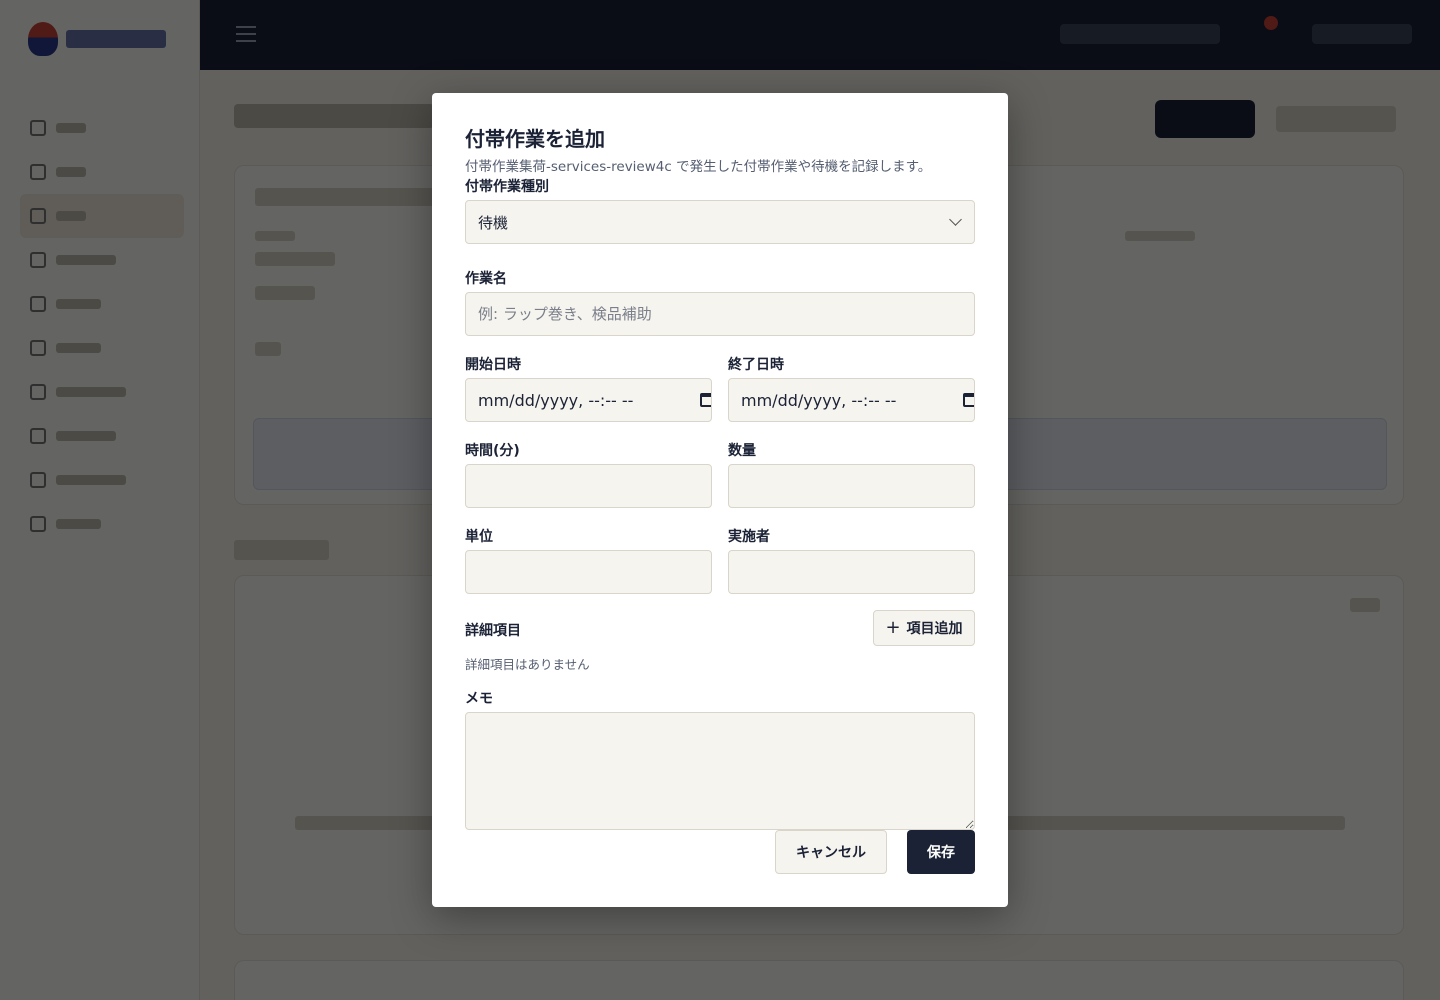 Image resolution: width=1440 pixels, height=1000 pixels. What do you see at coordinates (941, 852) in the screenshot?
I see `save-button: 保存` at bounding box center [941, 852].